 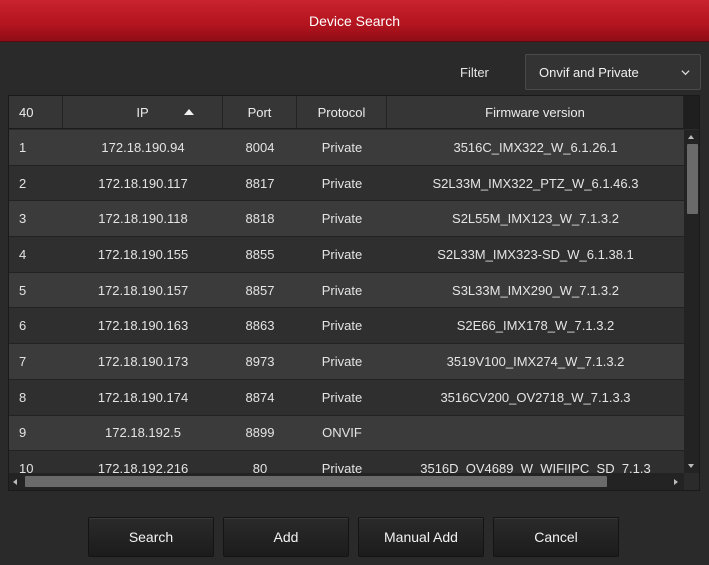 I want to click on table-header: 40 IP Port Protocol Firmware version, so click(x=346, y=112).